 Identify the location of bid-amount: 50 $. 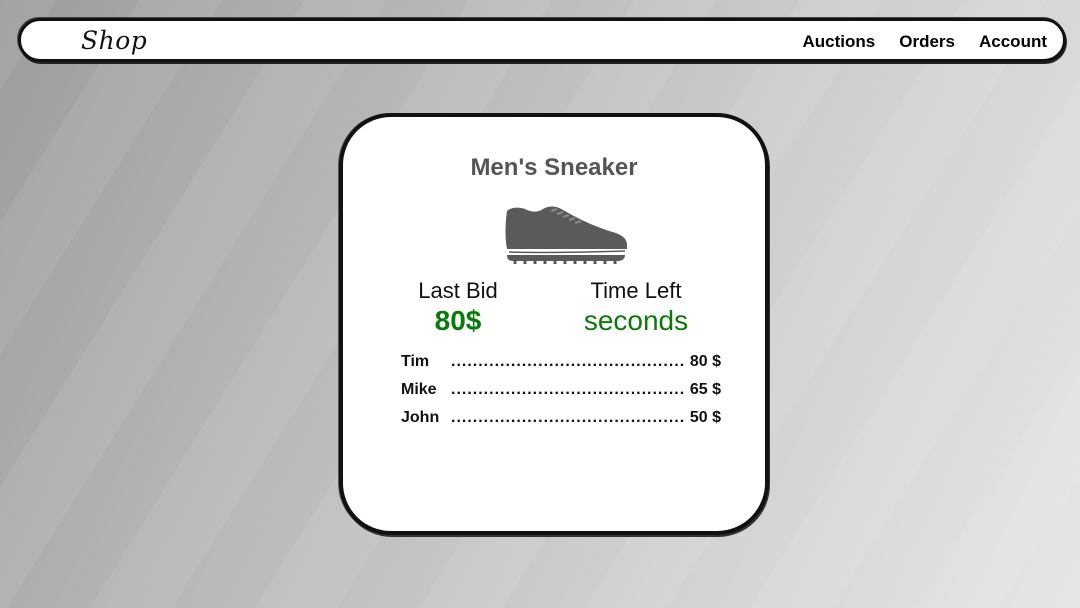
(705, 417).